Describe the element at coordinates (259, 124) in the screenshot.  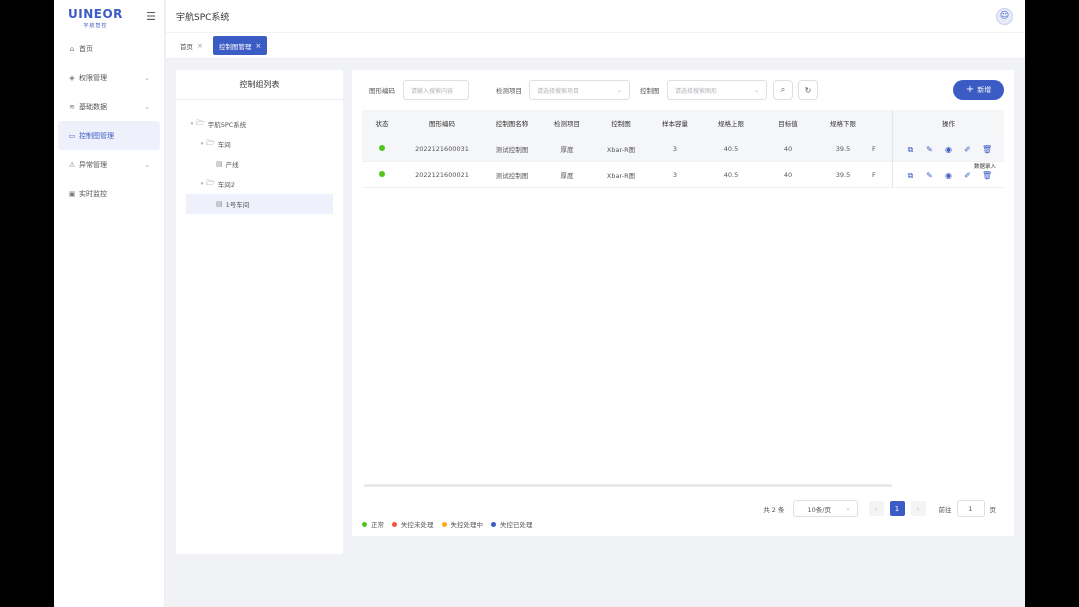
I see `tree-node-root: ▾ 🗁 宇航SPC系统` at that location.